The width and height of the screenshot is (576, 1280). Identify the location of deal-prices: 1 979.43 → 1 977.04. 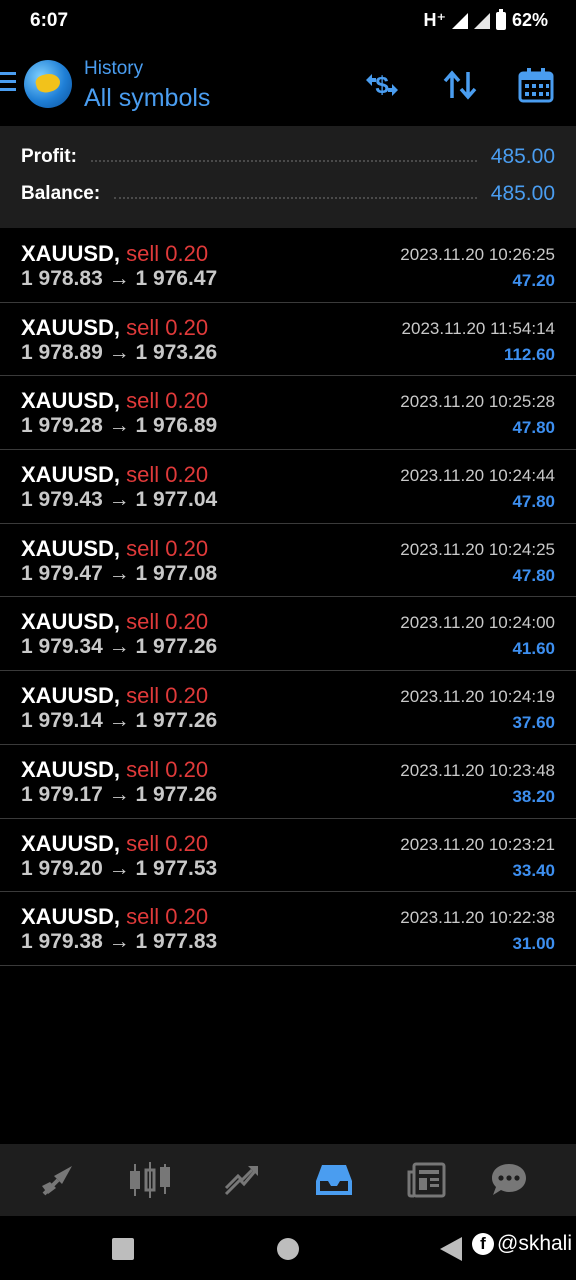
(119, 500).